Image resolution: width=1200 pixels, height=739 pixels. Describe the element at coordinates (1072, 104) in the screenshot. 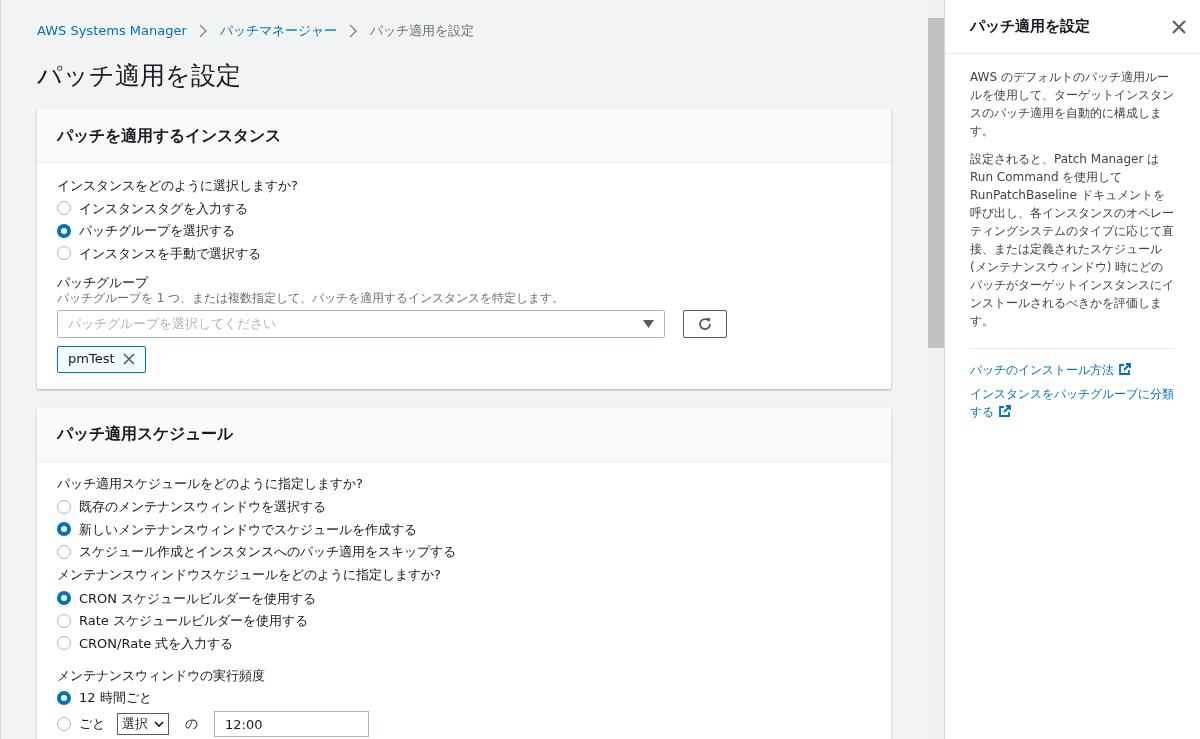

I see `help-paragraph: AWS のデフォルトのパッチ適用ルールを使用して、ターゲットインスタンスのパッチ適用を自動的に構成します。` at that location.